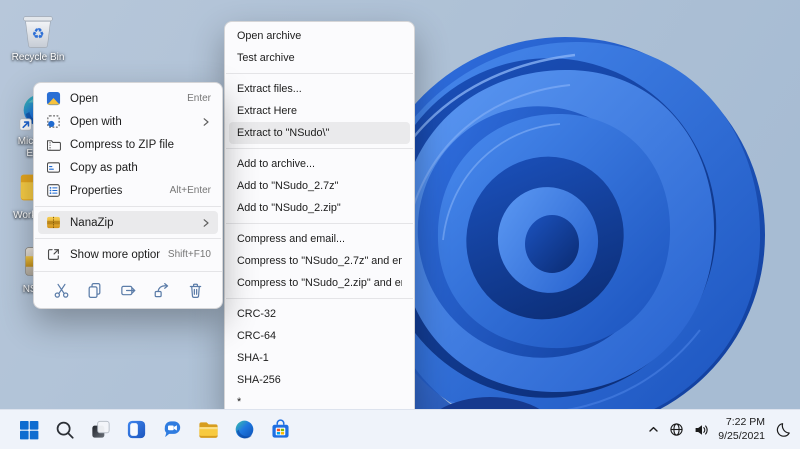  I want to click on taskbar-button-task-view, so click(100, 429).